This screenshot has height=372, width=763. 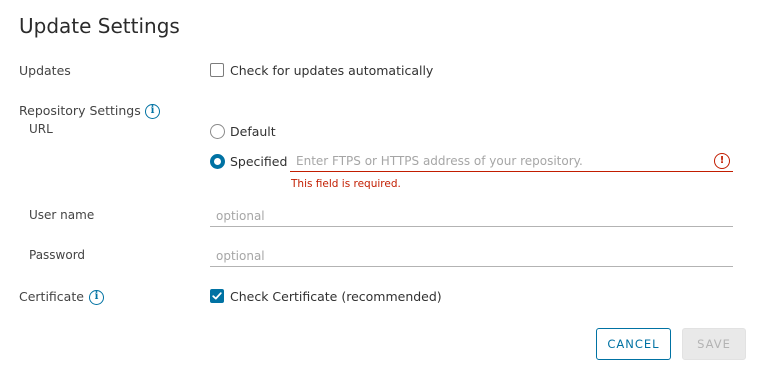 I want to click on certificate-info-icon: i, so click(x=96, y=297).